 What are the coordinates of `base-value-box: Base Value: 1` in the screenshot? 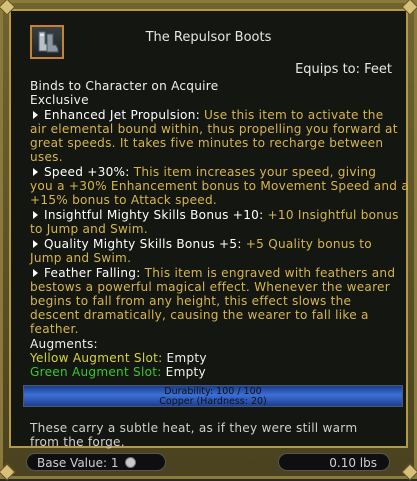 It's located at (96, 462).